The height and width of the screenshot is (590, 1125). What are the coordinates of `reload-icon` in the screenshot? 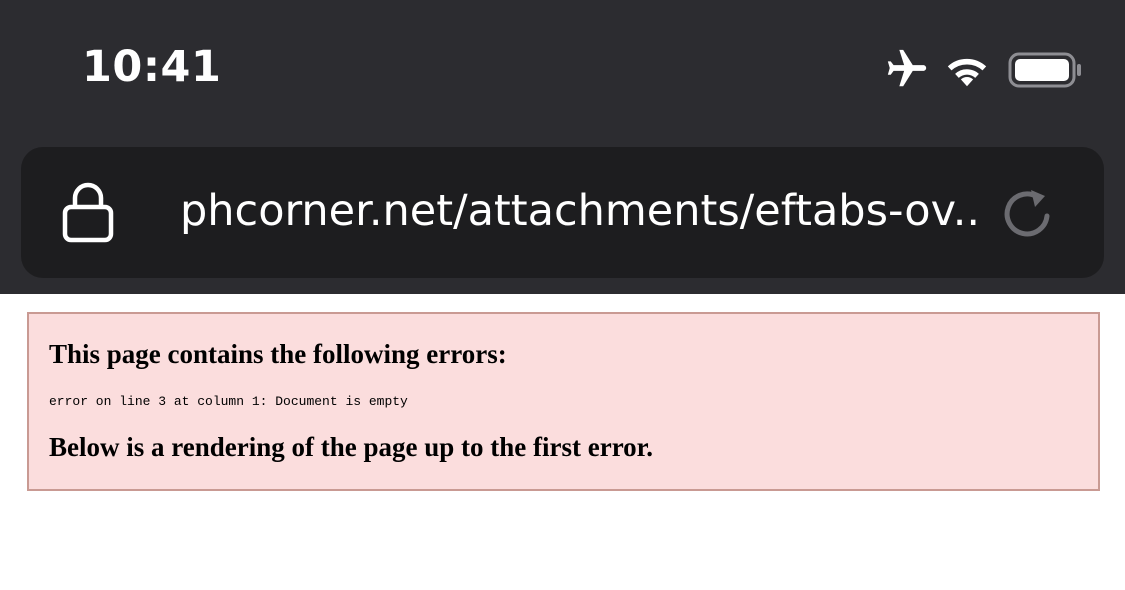 It's located at (1028, 214).